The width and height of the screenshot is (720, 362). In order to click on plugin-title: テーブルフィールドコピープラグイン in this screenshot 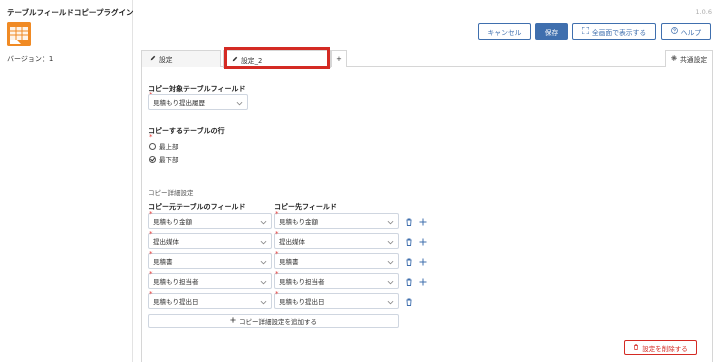, I will do `click(70, 12)`.